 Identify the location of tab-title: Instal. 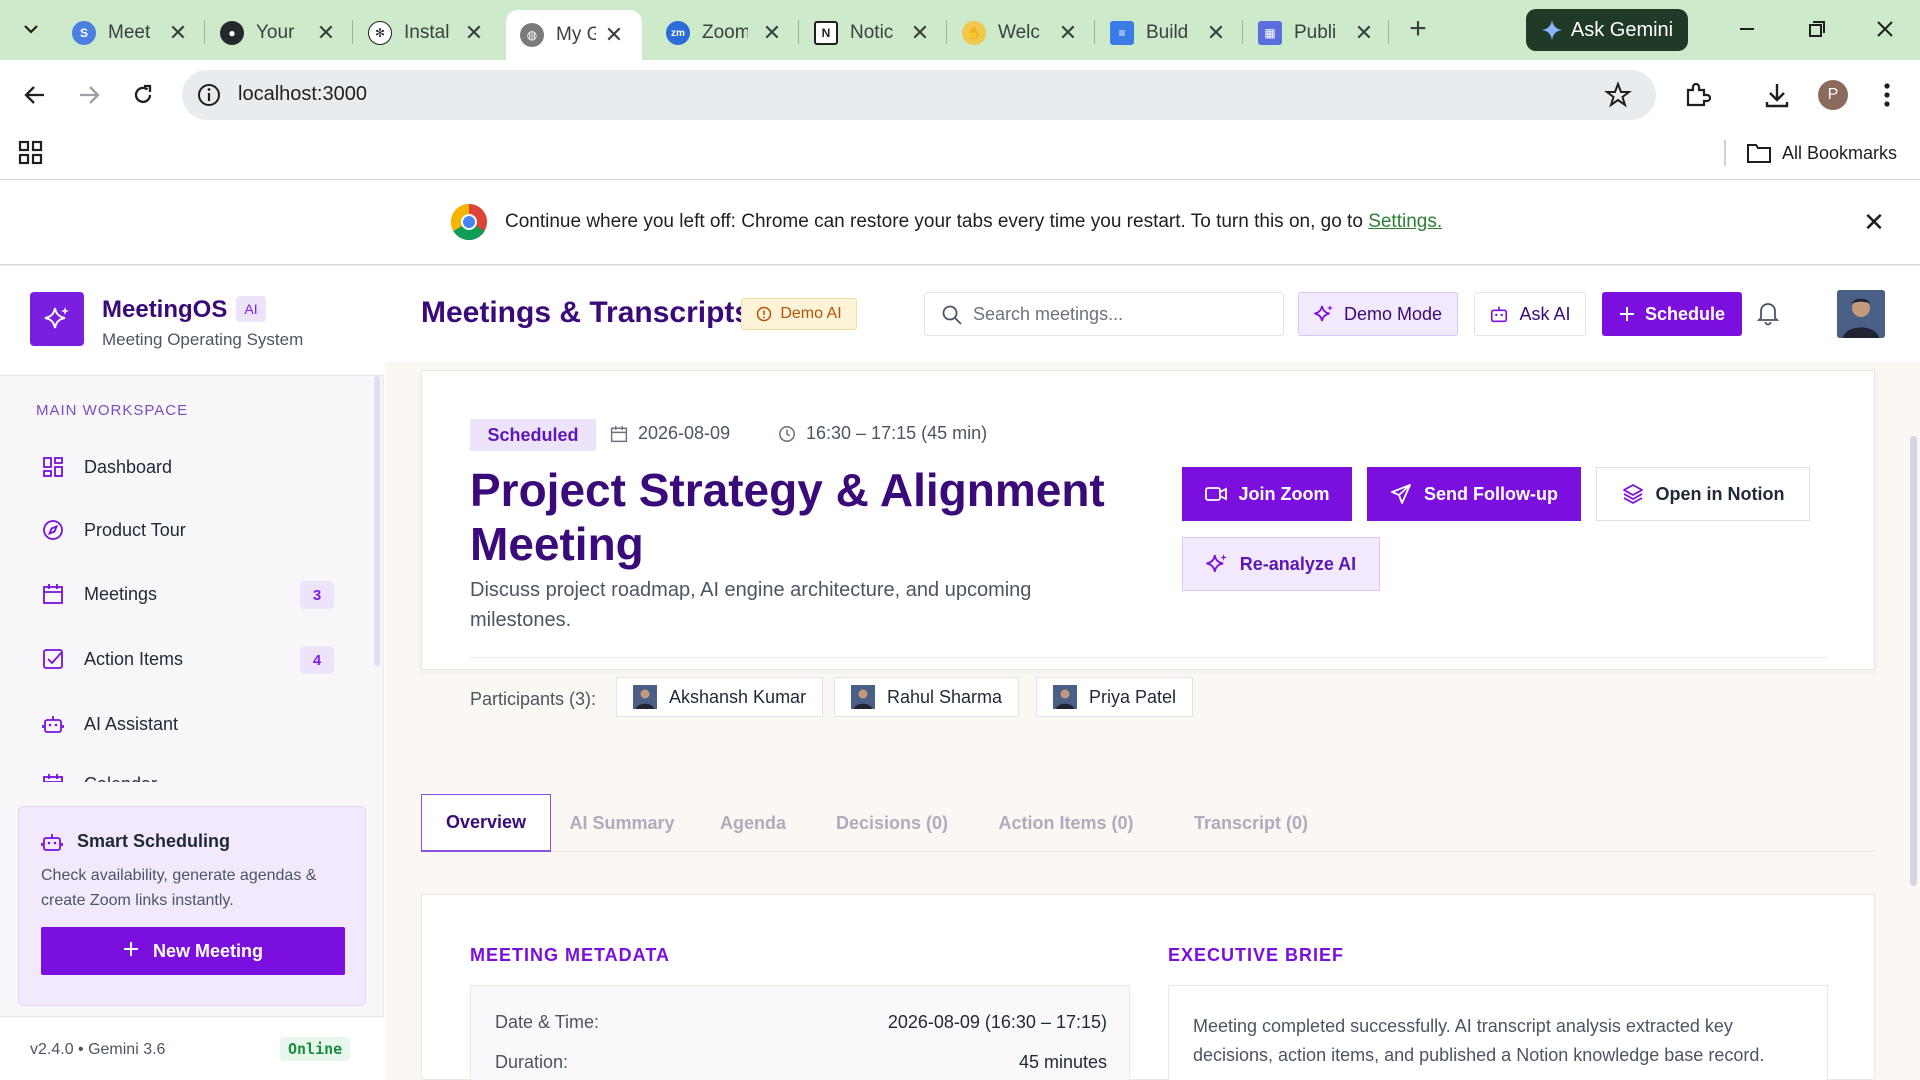
(427, 32).